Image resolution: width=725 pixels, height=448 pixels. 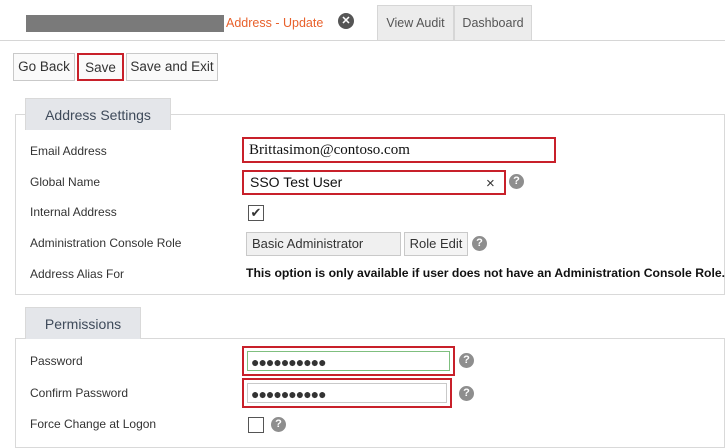 What do you see at coordinates (77, 274) in the screenshot?
I see `address-alias-label: Address Alias For` at bounding box center [77, 274].